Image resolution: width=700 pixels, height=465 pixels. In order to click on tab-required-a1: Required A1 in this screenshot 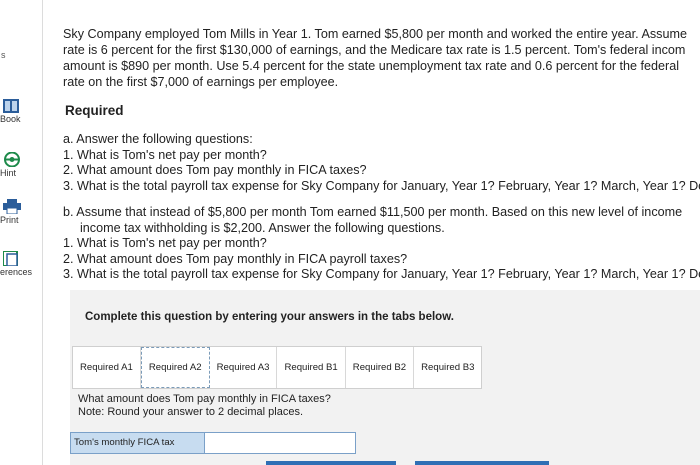, I will do `click(107, 367)`.